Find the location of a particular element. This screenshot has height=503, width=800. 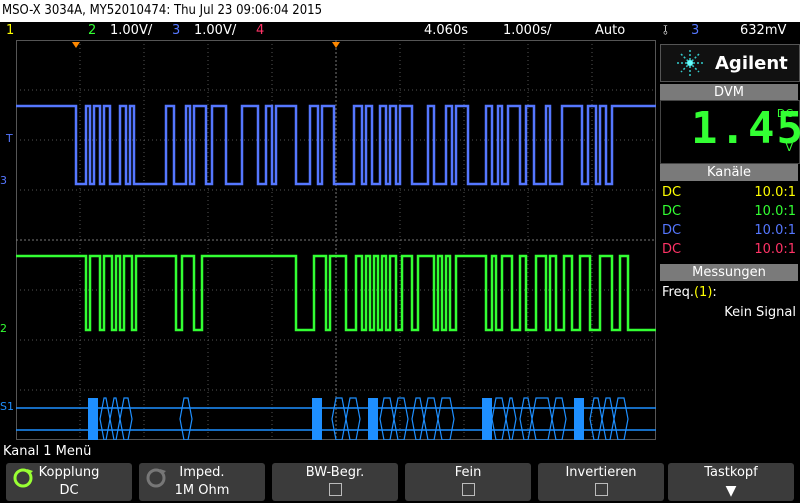

time-position: 4.060s is located at coordinates (446, 30).